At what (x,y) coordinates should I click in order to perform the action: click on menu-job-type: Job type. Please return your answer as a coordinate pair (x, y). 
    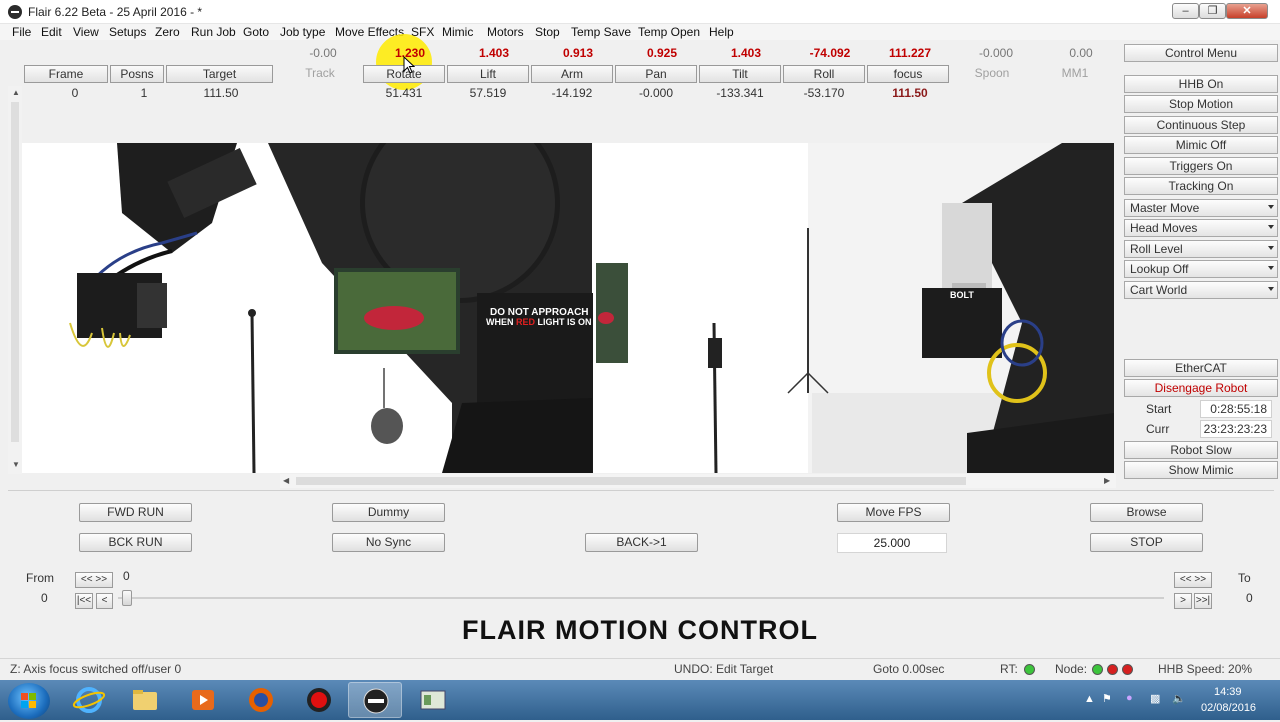
    Looking at the image, I should click on (302, 32).